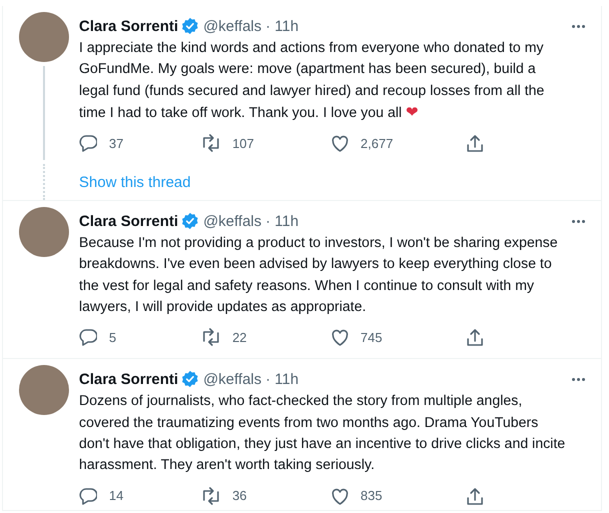  Describe the element at coordinates (377, 143) in the screenshot. I see `like-count: 2,677` at that location.